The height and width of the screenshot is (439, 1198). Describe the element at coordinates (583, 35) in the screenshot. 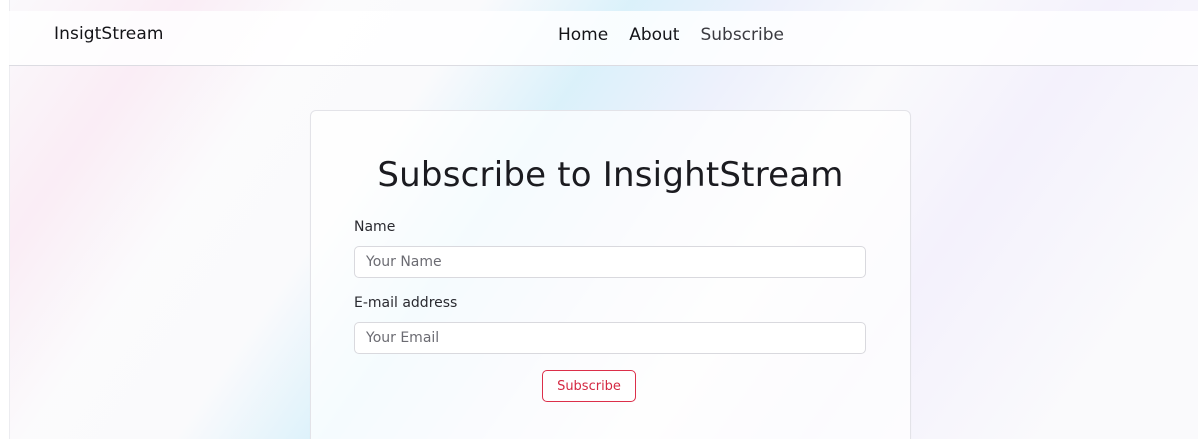

I see `nav-home-link: Home` at that location.